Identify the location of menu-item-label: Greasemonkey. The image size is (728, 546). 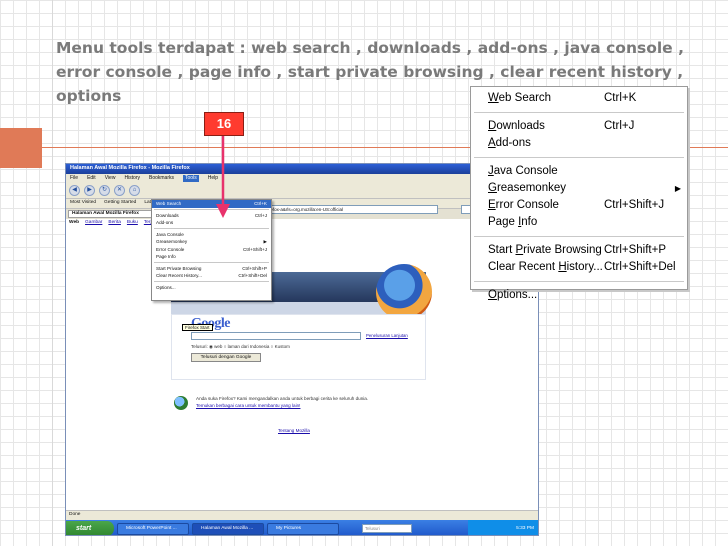
(527, 188).